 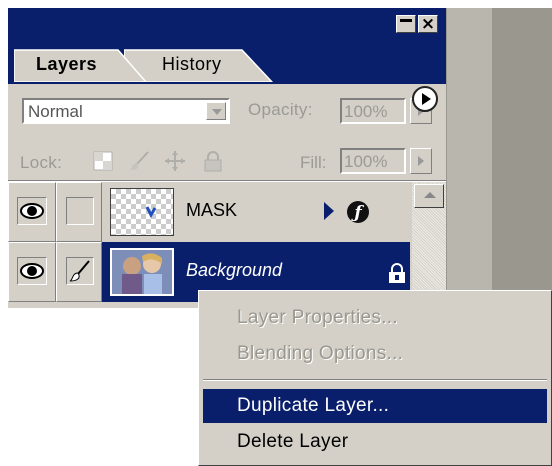 What do you see at coordinates (329, 211) in the screenshot?
I see `expand-effects-icon` at bounding box center [329, 211].